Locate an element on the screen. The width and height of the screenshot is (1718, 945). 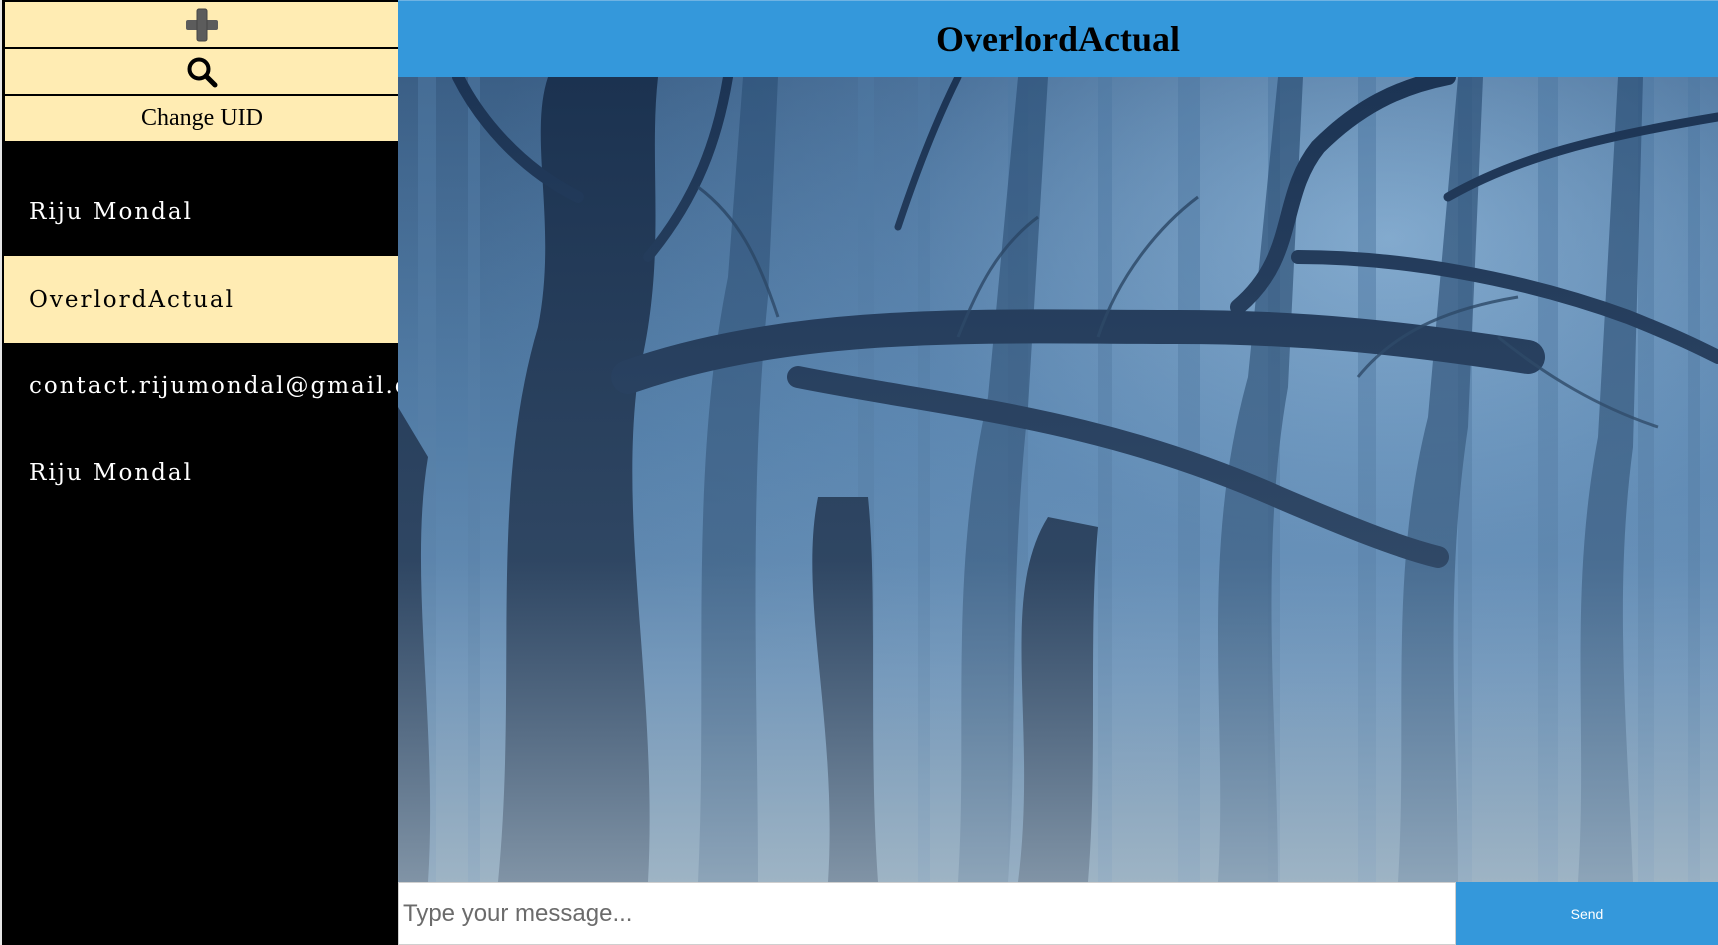
chat-title: OverlordActual is located at coordinates (1058, 39).